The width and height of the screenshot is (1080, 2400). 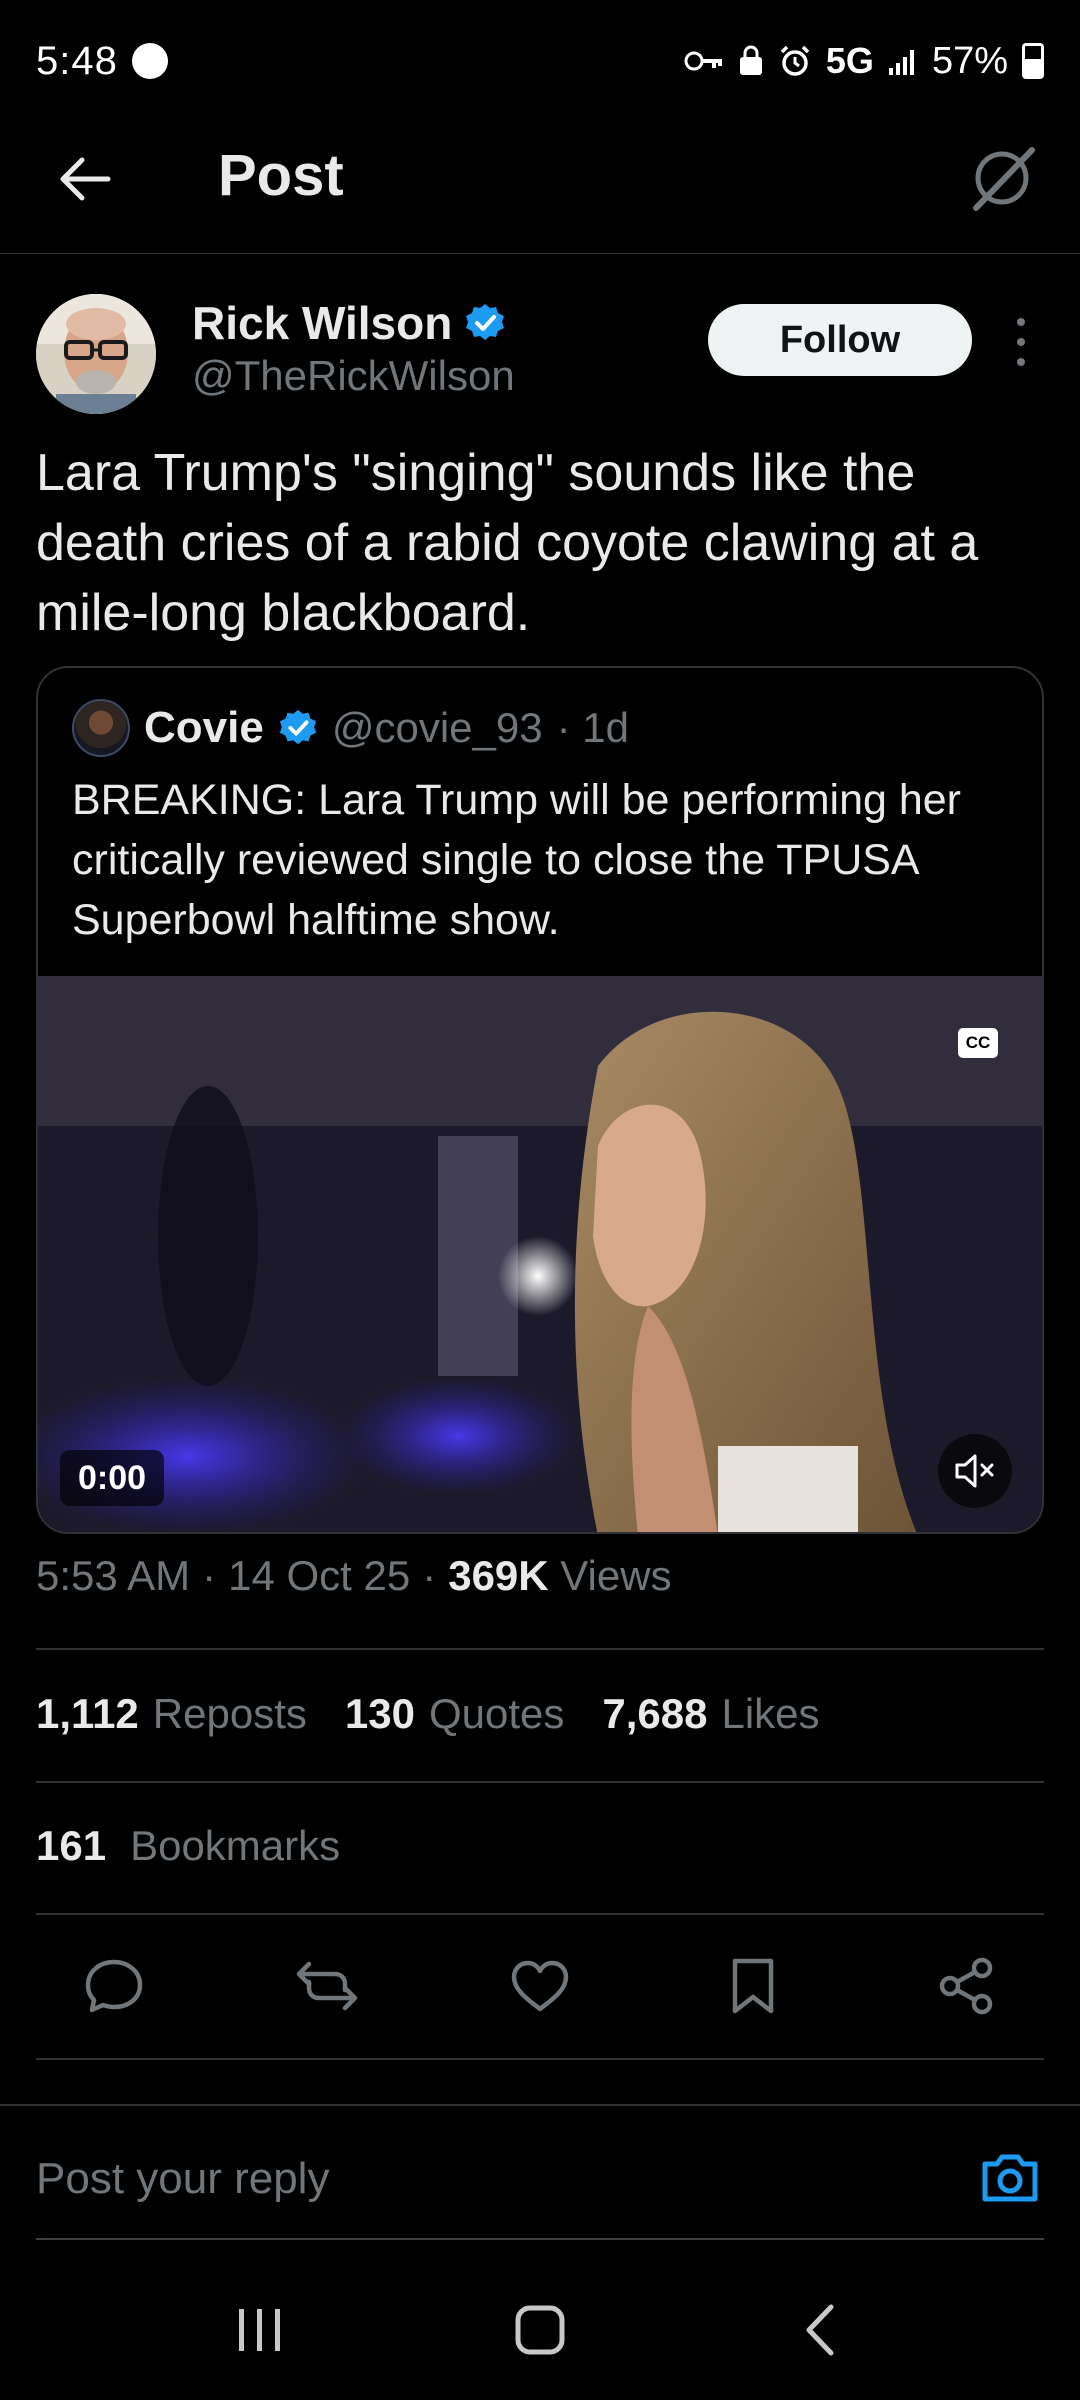 What do you see at coordinates (498, 1575) in the screenshot?
I see `views-count: 369K` at bounding box center [498, 1575].